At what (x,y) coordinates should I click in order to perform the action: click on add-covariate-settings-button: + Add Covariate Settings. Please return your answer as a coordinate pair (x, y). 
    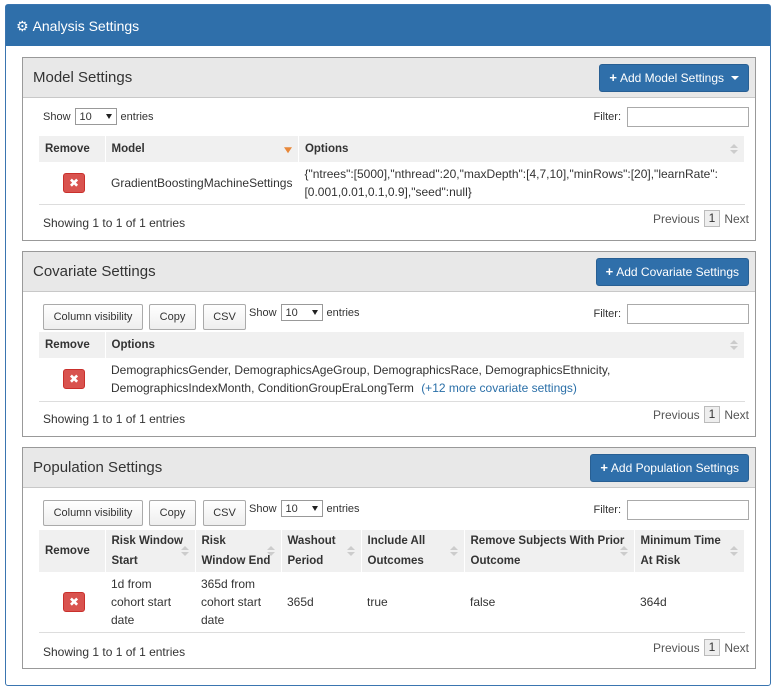
    Looking at the image, I should click on (672, 271).